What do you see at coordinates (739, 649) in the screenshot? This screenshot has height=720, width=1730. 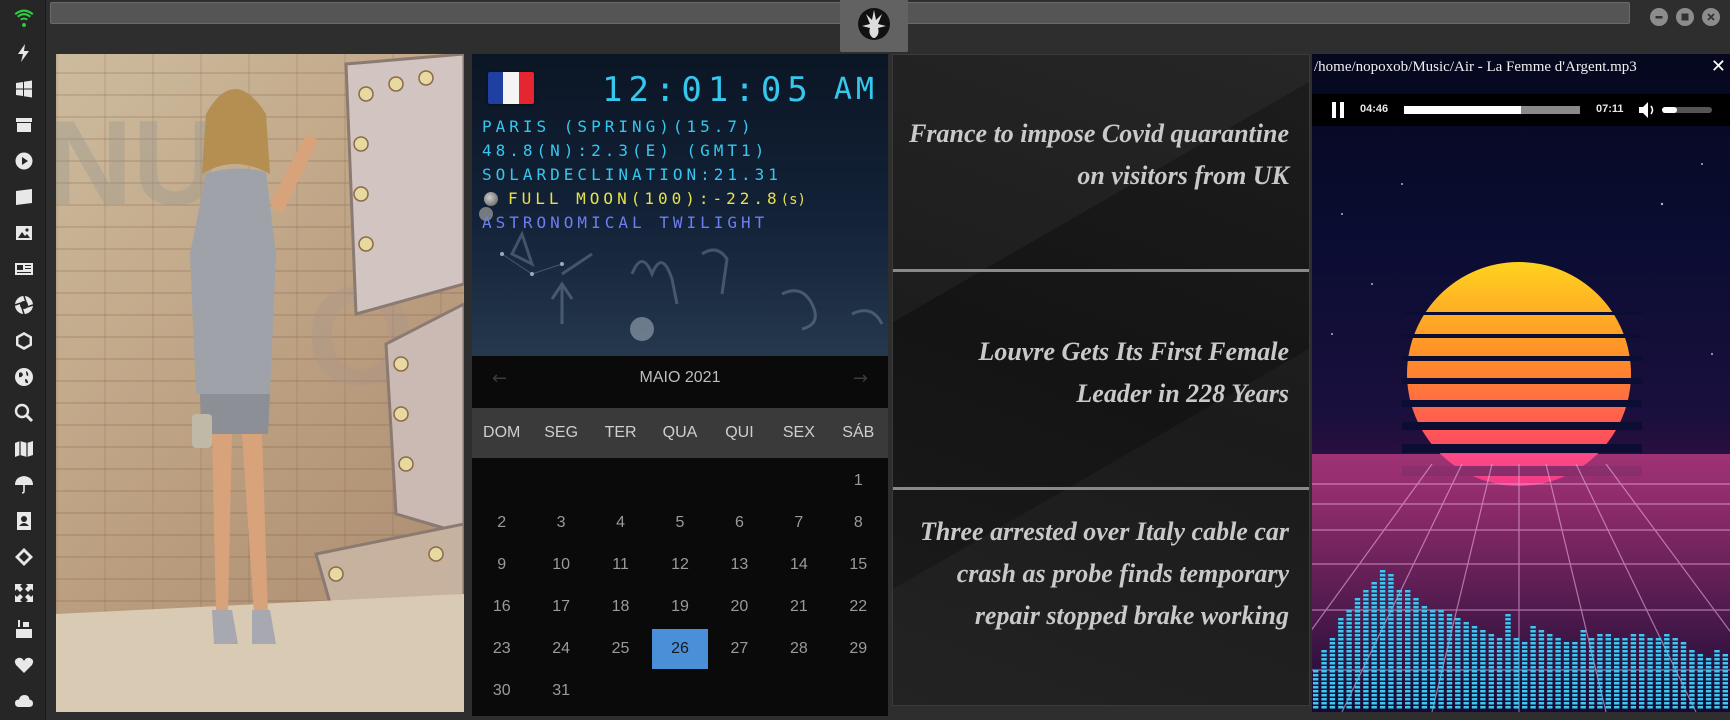 I see `calendar-day: 27` at bounding box center [739, 649].